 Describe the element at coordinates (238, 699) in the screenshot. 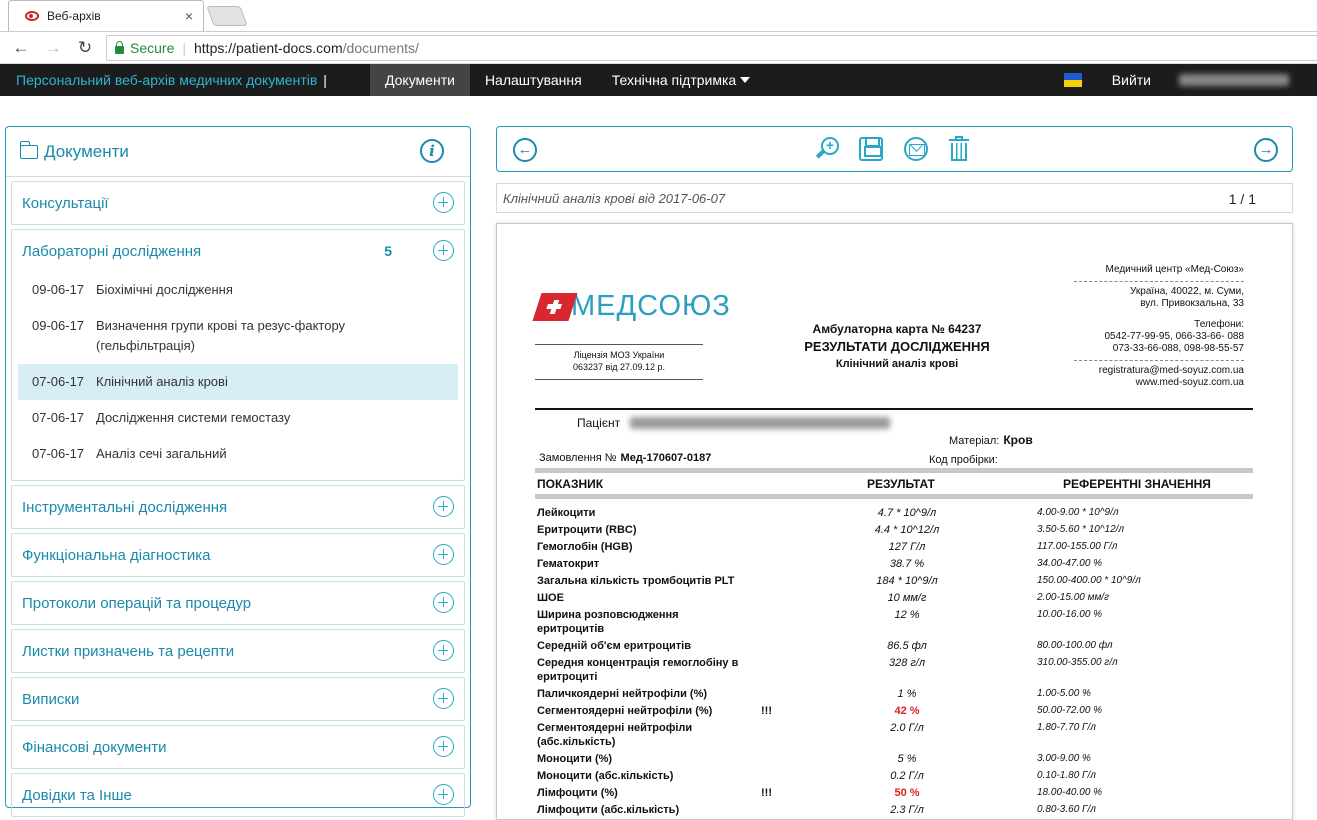

I see `category-header: Виписки` at that location.